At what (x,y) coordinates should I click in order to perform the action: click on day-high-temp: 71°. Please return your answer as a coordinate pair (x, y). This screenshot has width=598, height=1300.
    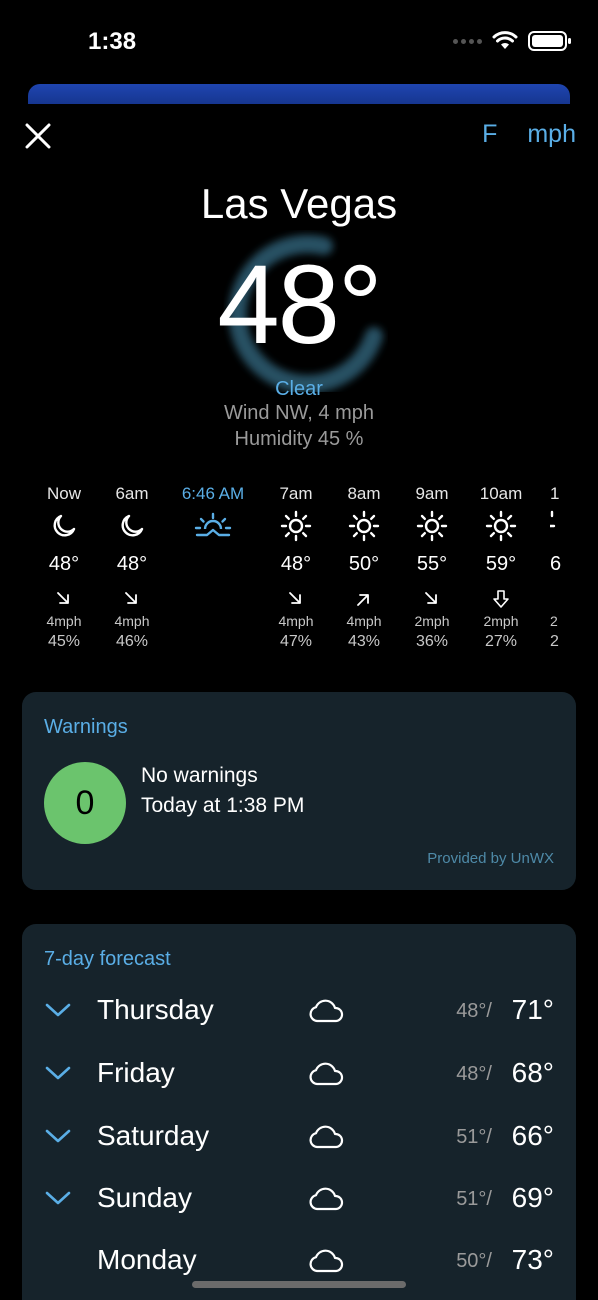
    Looking at the image, I should click on (532, 1009).